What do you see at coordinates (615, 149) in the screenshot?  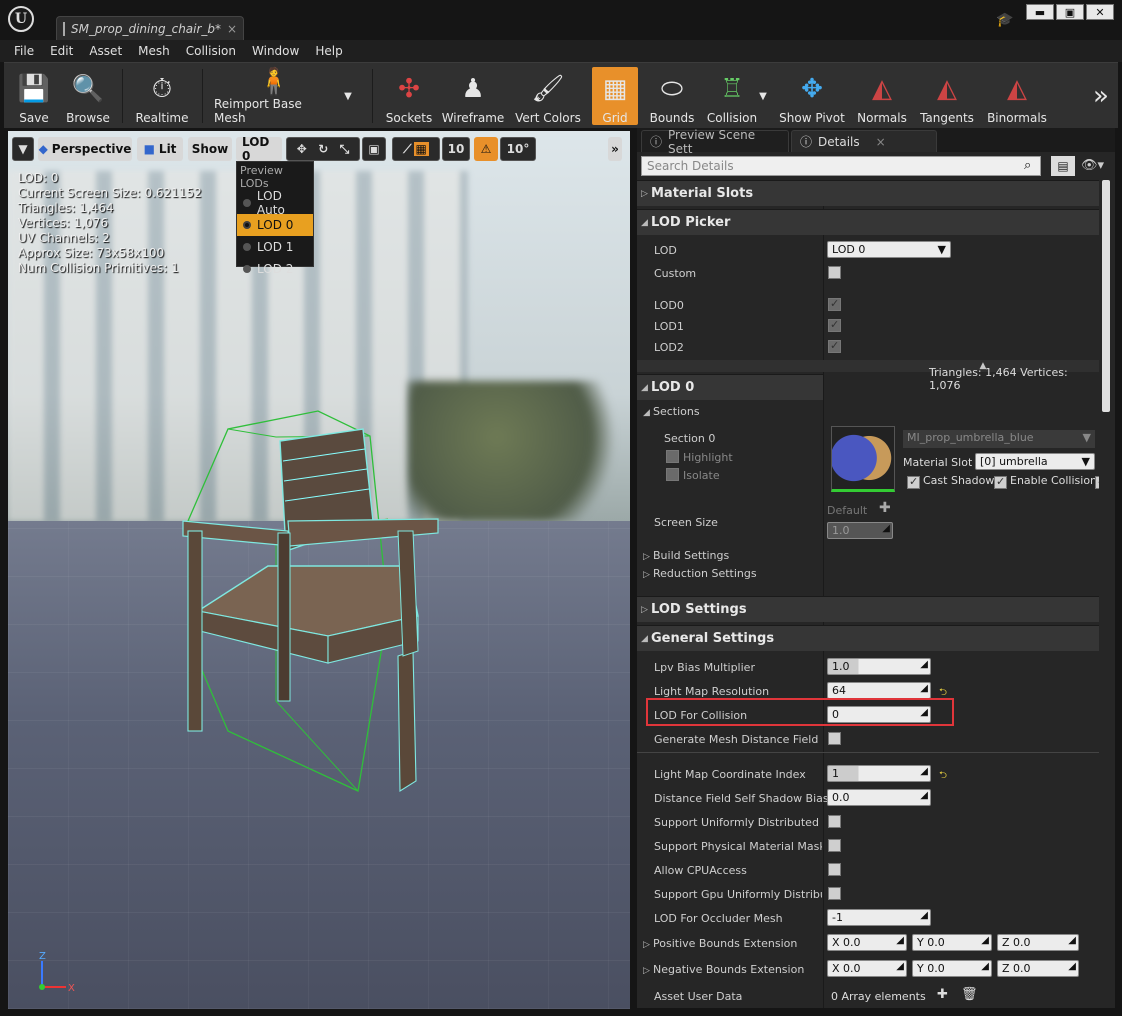 I see `collapse-toolbar-button: »` at bounding box center [615, 149].